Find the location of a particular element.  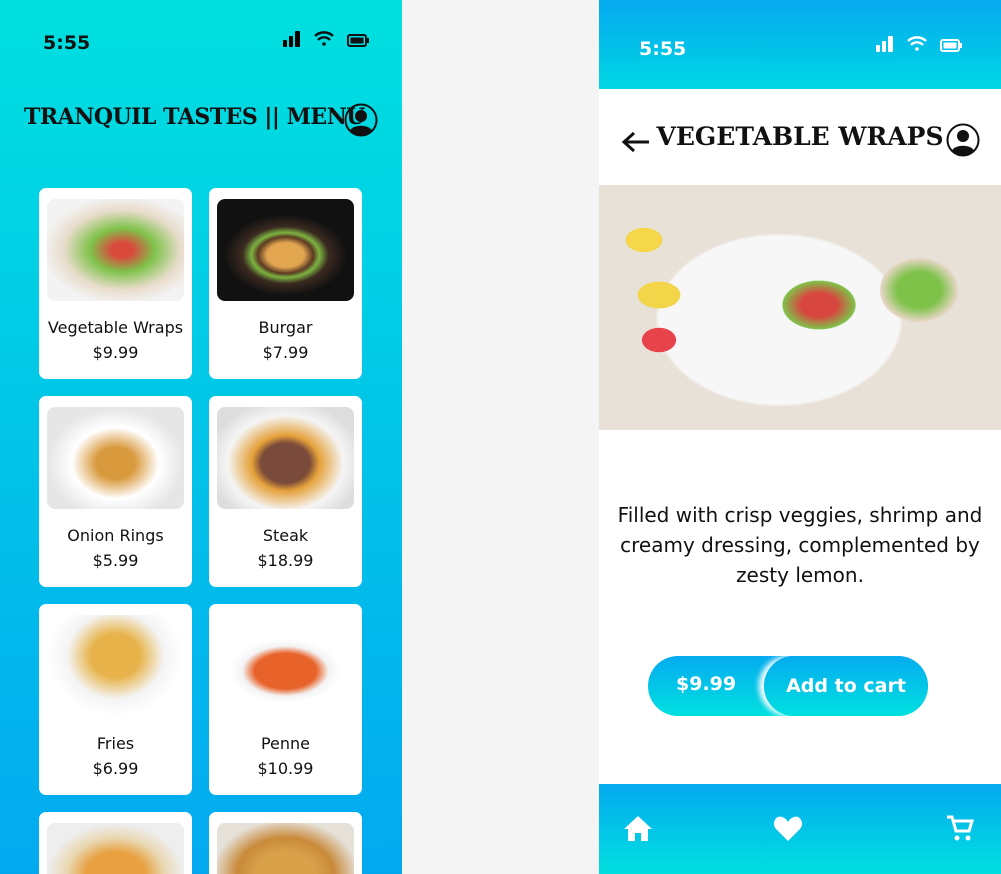

menu-item-card: Fries $6.99 is located at coordinates (115, 699).